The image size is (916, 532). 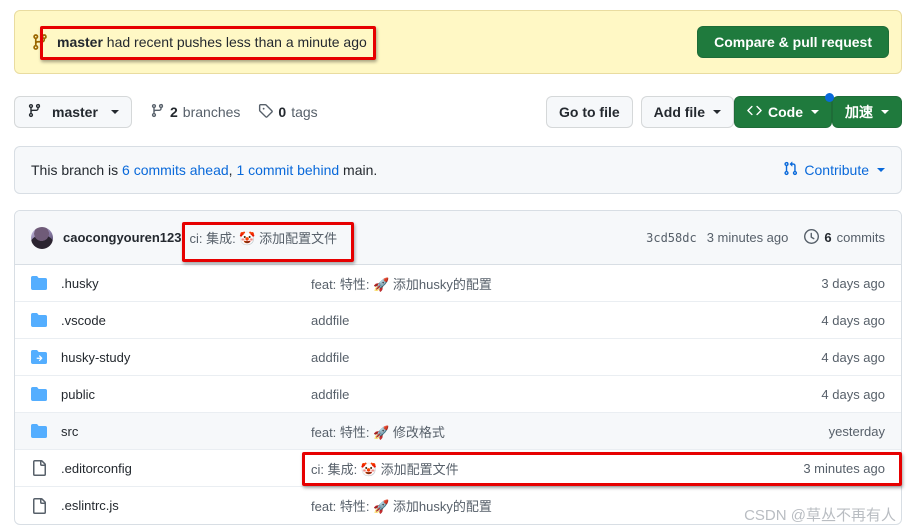 I want to click on commit-author: caocongyouren123, so click(x=122, y=237).